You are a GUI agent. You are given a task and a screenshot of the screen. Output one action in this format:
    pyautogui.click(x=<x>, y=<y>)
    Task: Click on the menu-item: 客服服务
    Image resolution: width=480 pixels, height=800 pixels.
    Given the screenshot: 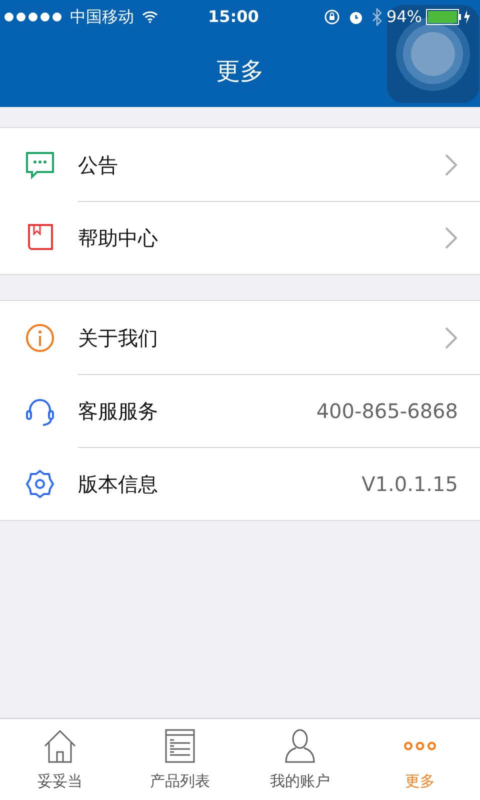 What is the action you would take?
    pyautogui.click(x=118, y=411)
    